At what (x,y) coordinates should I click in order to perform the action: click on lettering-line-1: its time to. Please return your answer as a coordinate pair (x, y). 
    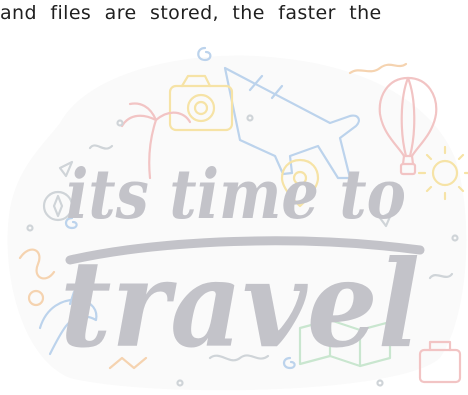
    Looking at the image, I should click on (236, 195).